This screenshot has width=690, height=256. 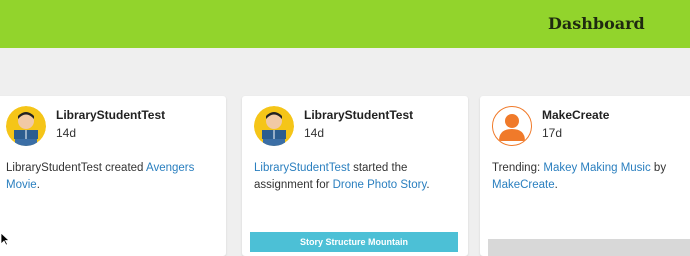 I want to click on post-author: MakeCreate, so click(x=575, y=115).